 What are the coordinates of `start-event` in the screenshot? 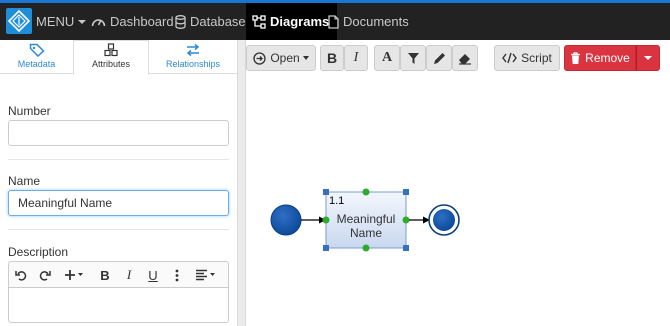 It's located at (286, 220).